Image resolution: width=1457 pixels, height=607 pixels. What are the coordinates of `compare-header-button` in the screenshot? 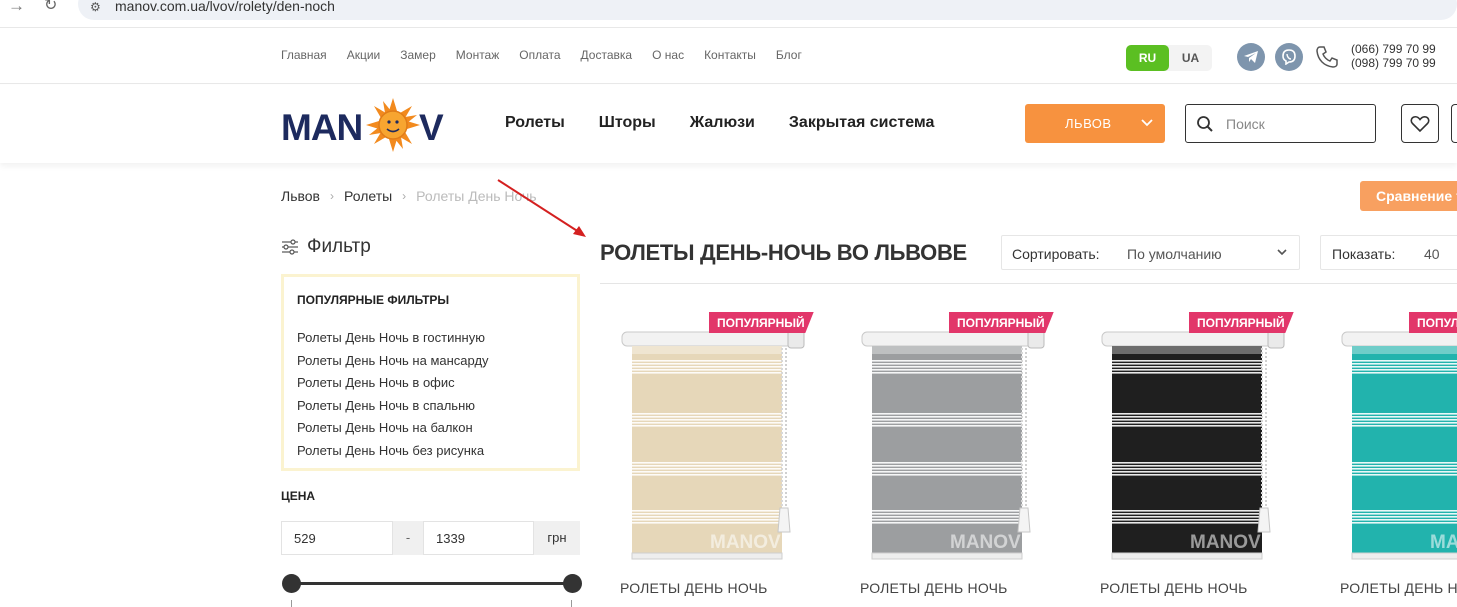 It's located at (1454, 123).